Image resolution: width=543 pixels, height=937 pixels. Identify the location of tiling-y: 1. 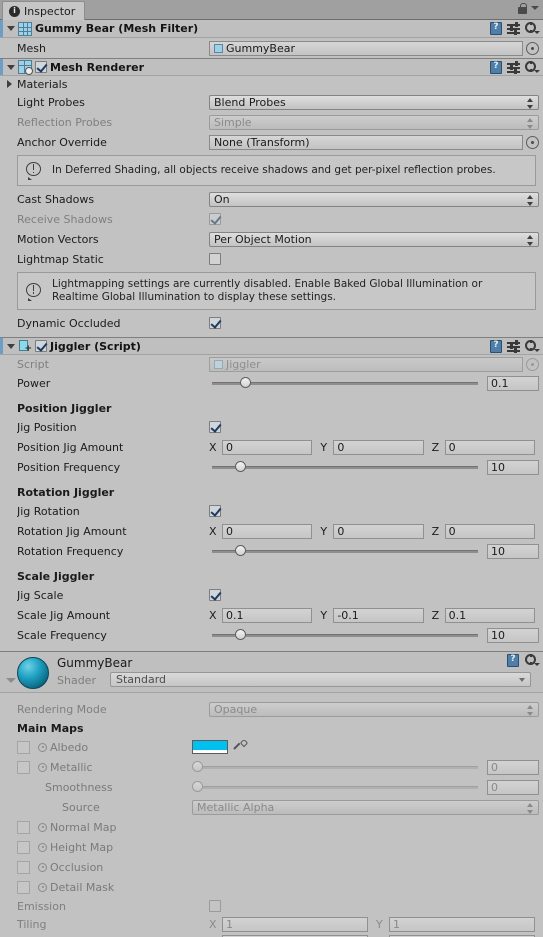
(462, 924).